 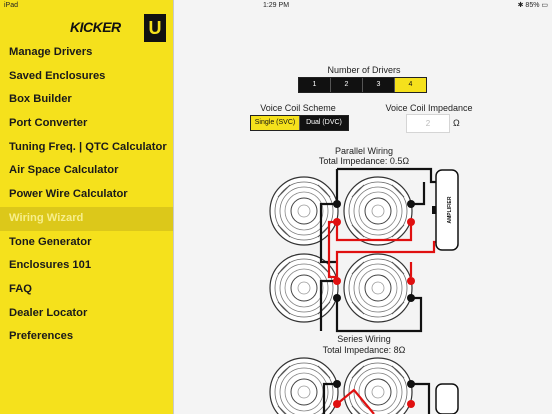 I want to click on sidebar-item-faq: FAQ, so click(x=86, y=290).